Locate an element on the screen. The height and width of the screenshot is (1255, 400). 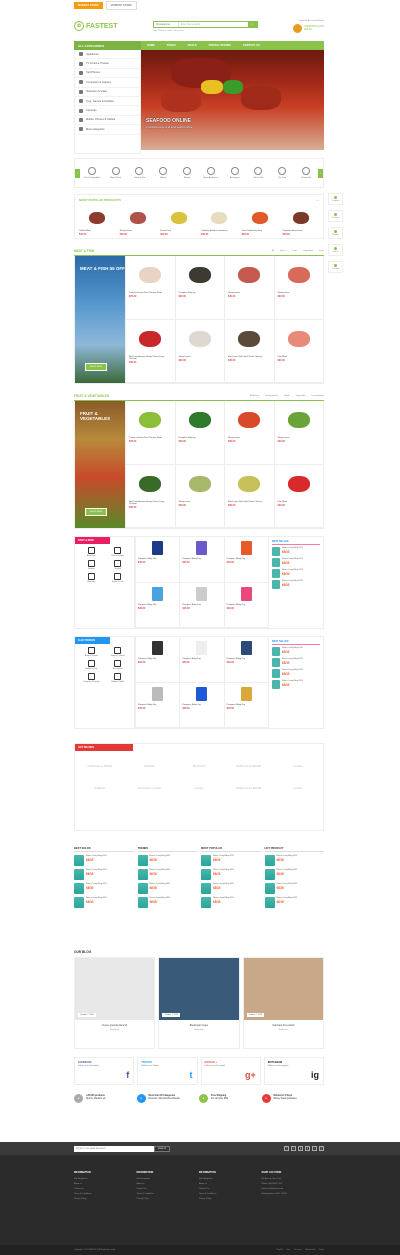
product-name: Fish Meat is located at coordinates (299, 502).